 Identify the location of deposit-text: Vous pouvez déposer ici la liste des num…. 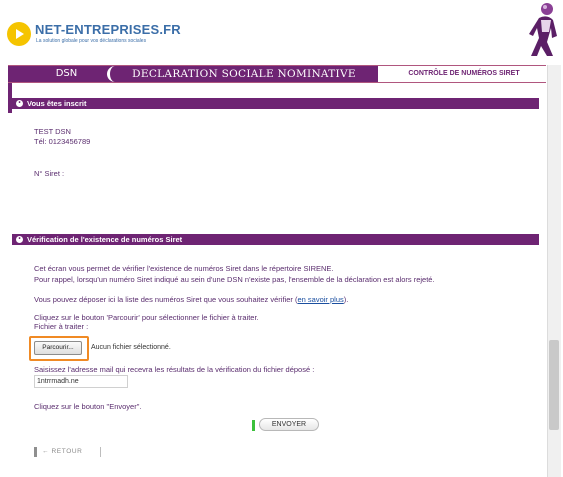
(191, 299).